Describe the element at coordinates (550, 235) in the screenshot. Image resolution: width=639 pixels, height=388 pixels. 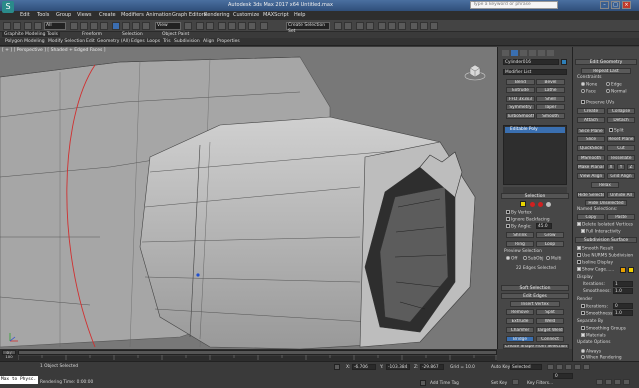
I see `grow-button: Grow` at that location.